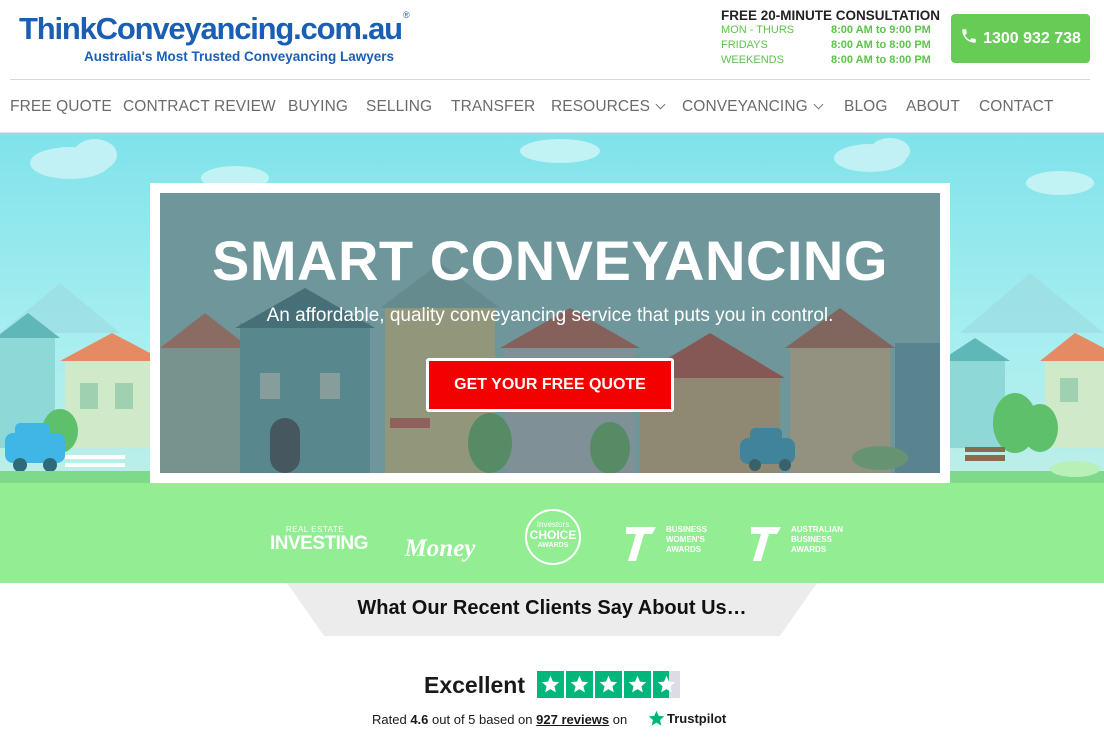 Image resolution: width=1104 pixels, height=752 pixels. Describe the element at coordinates (474, 685) in the screenshot. I see `rating-word: Excellent` at that location.